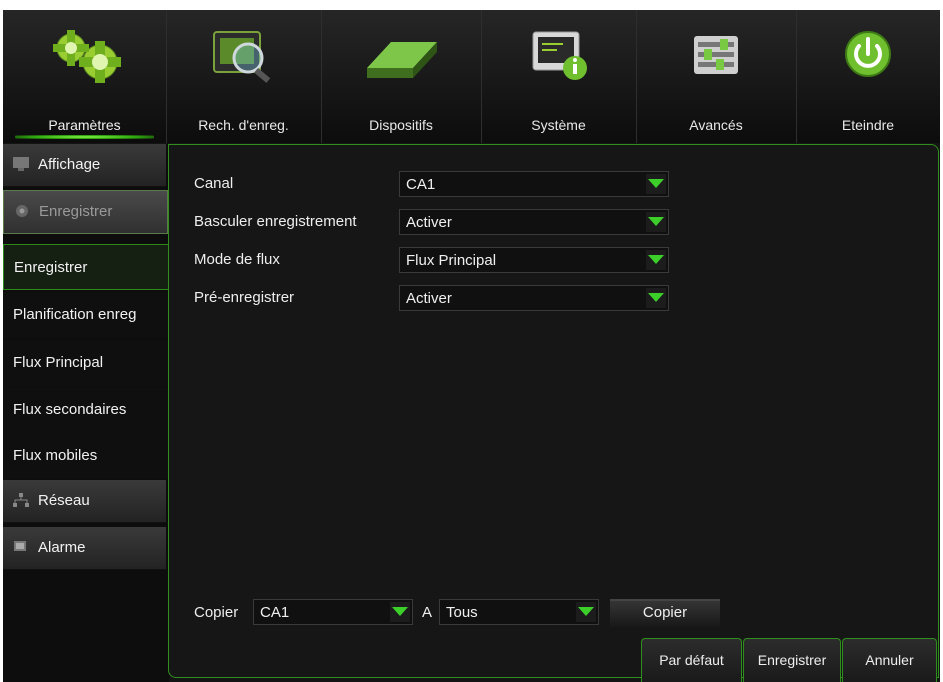 This screenshot has height=682, width=943. I want to click on basculer-value: Activer, so click(429, 222).